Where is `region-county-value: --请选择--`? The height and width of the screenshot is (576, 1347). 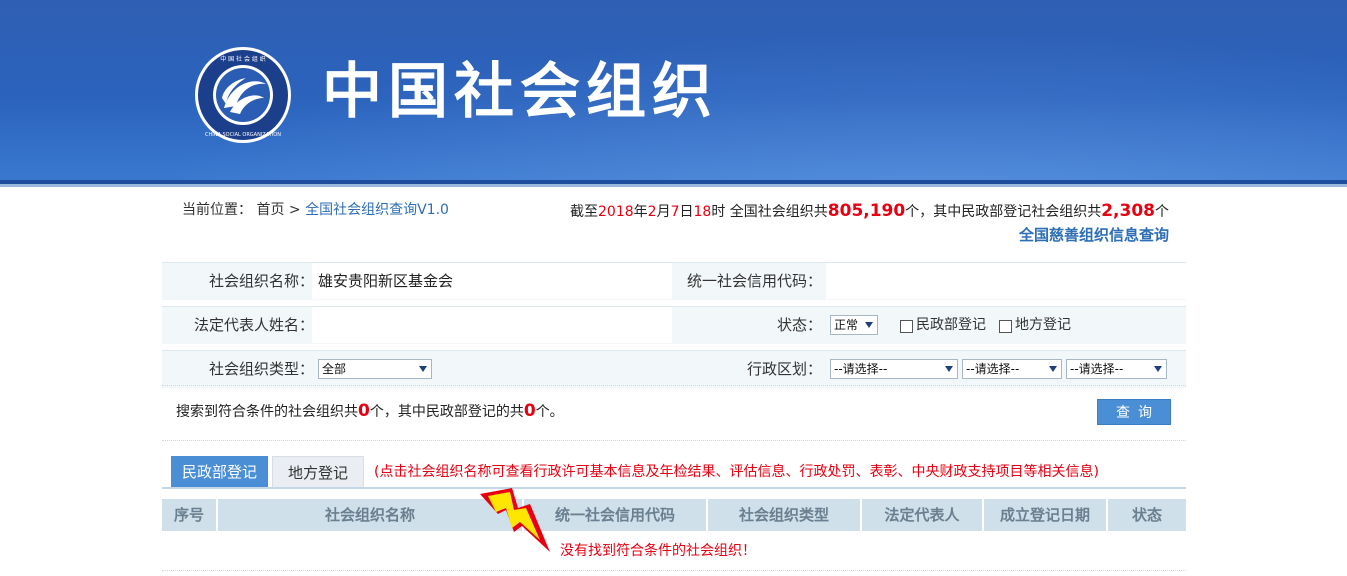
region-county-value: --请选择-- is located at coordinates (1097, 369).